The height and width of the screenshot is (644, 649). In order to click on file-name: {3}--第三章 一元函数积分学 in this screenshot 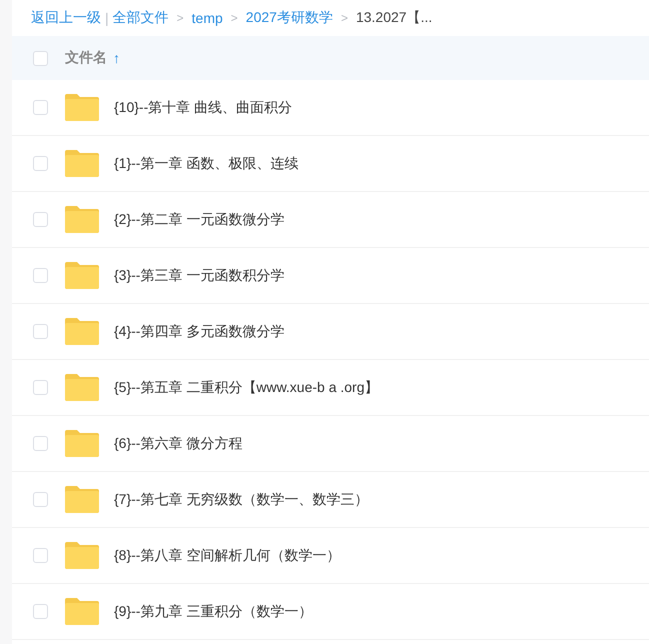, I will do `click(199, 275)`.